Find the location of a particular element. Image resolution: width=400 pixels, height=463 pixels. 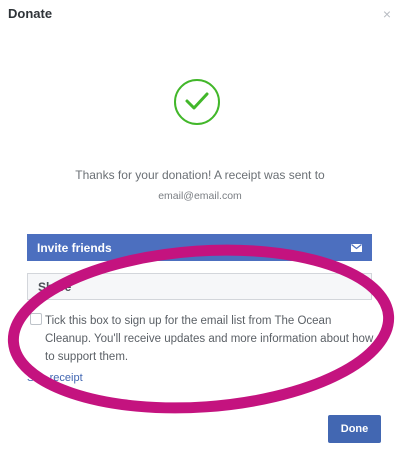

receipt-email: email@email.com is located at coordinates (200, 196).